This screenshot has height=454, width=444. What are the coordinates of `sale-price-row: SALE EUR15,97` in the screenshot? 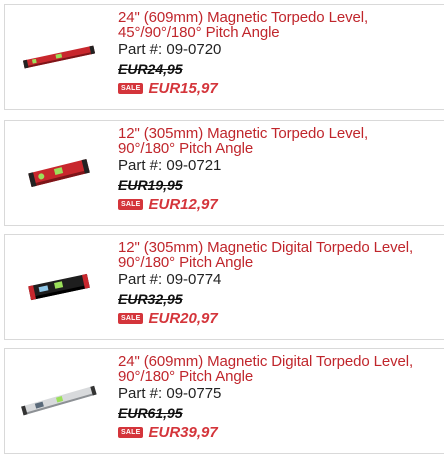 It's located at (281, 88).